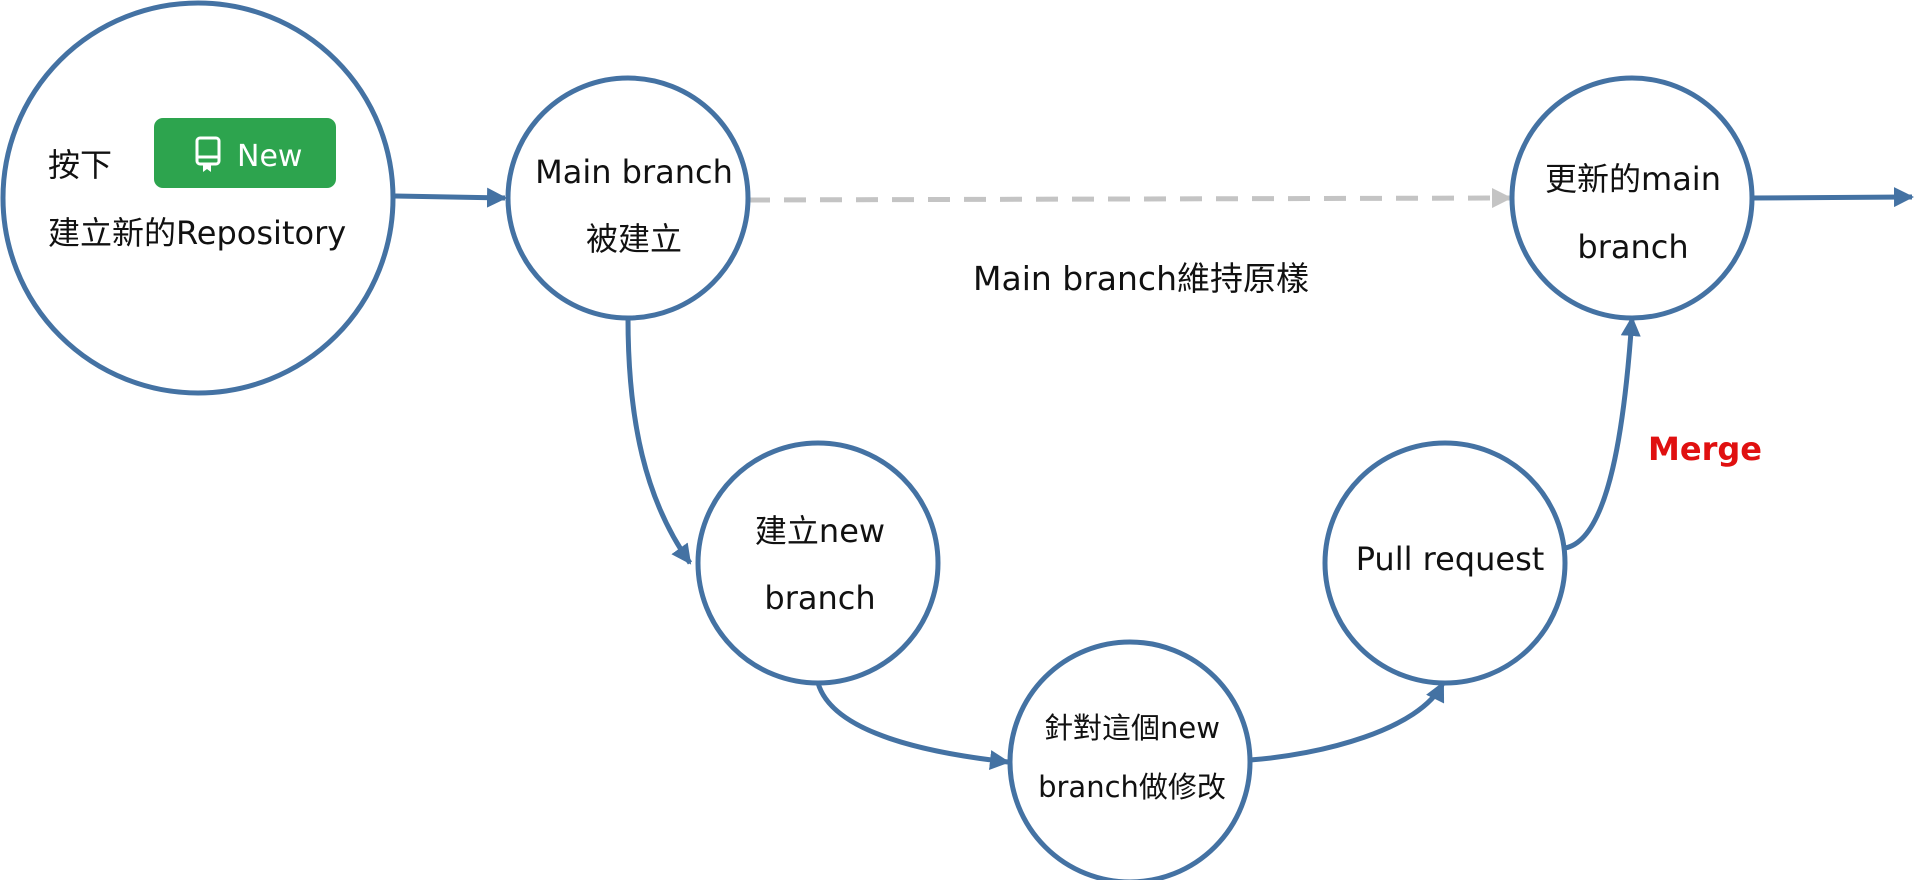 The image size is (1927, 880). Describe the element at coordinates (1347, 722) in the screenshot. I see `arrow-modify-to-pull-request` at that location.